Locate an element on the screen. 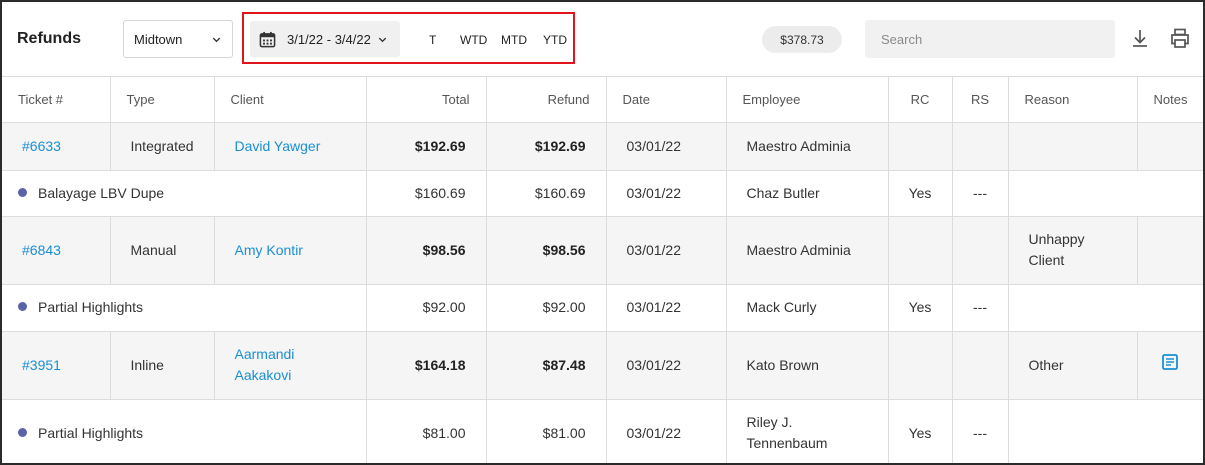  date-range-value: 3/1/22 - 3/4/22 is located at coordinates (329, 39).